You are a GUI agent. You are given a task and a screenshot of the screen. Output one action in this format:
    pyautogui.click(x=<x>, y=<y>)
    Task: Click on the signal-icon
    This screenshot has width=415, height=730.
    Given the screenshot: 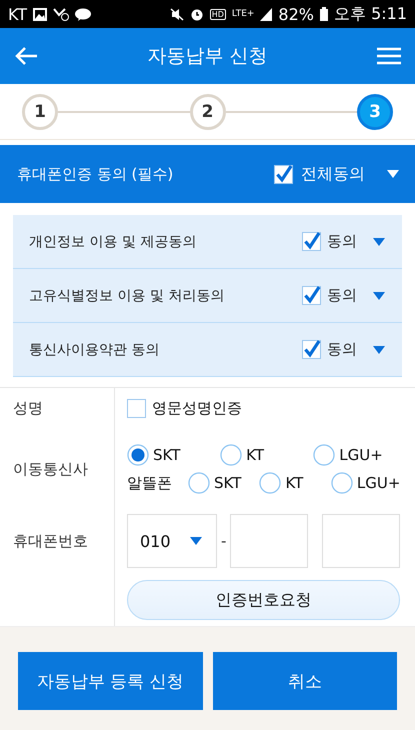 What is the action you would take?
    pyautogui.click(x=266, y=14)
    